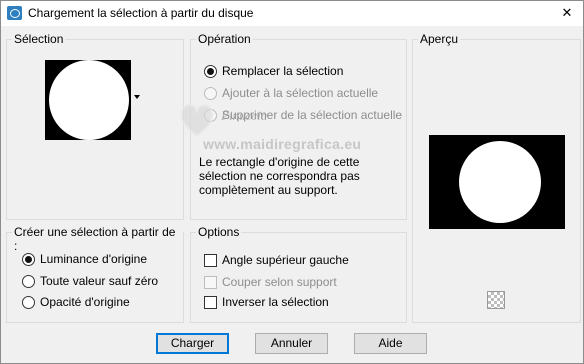 The image size is (584, 364). I want to click on radio-opacity: Opacité d'origine, so click(76, 302).